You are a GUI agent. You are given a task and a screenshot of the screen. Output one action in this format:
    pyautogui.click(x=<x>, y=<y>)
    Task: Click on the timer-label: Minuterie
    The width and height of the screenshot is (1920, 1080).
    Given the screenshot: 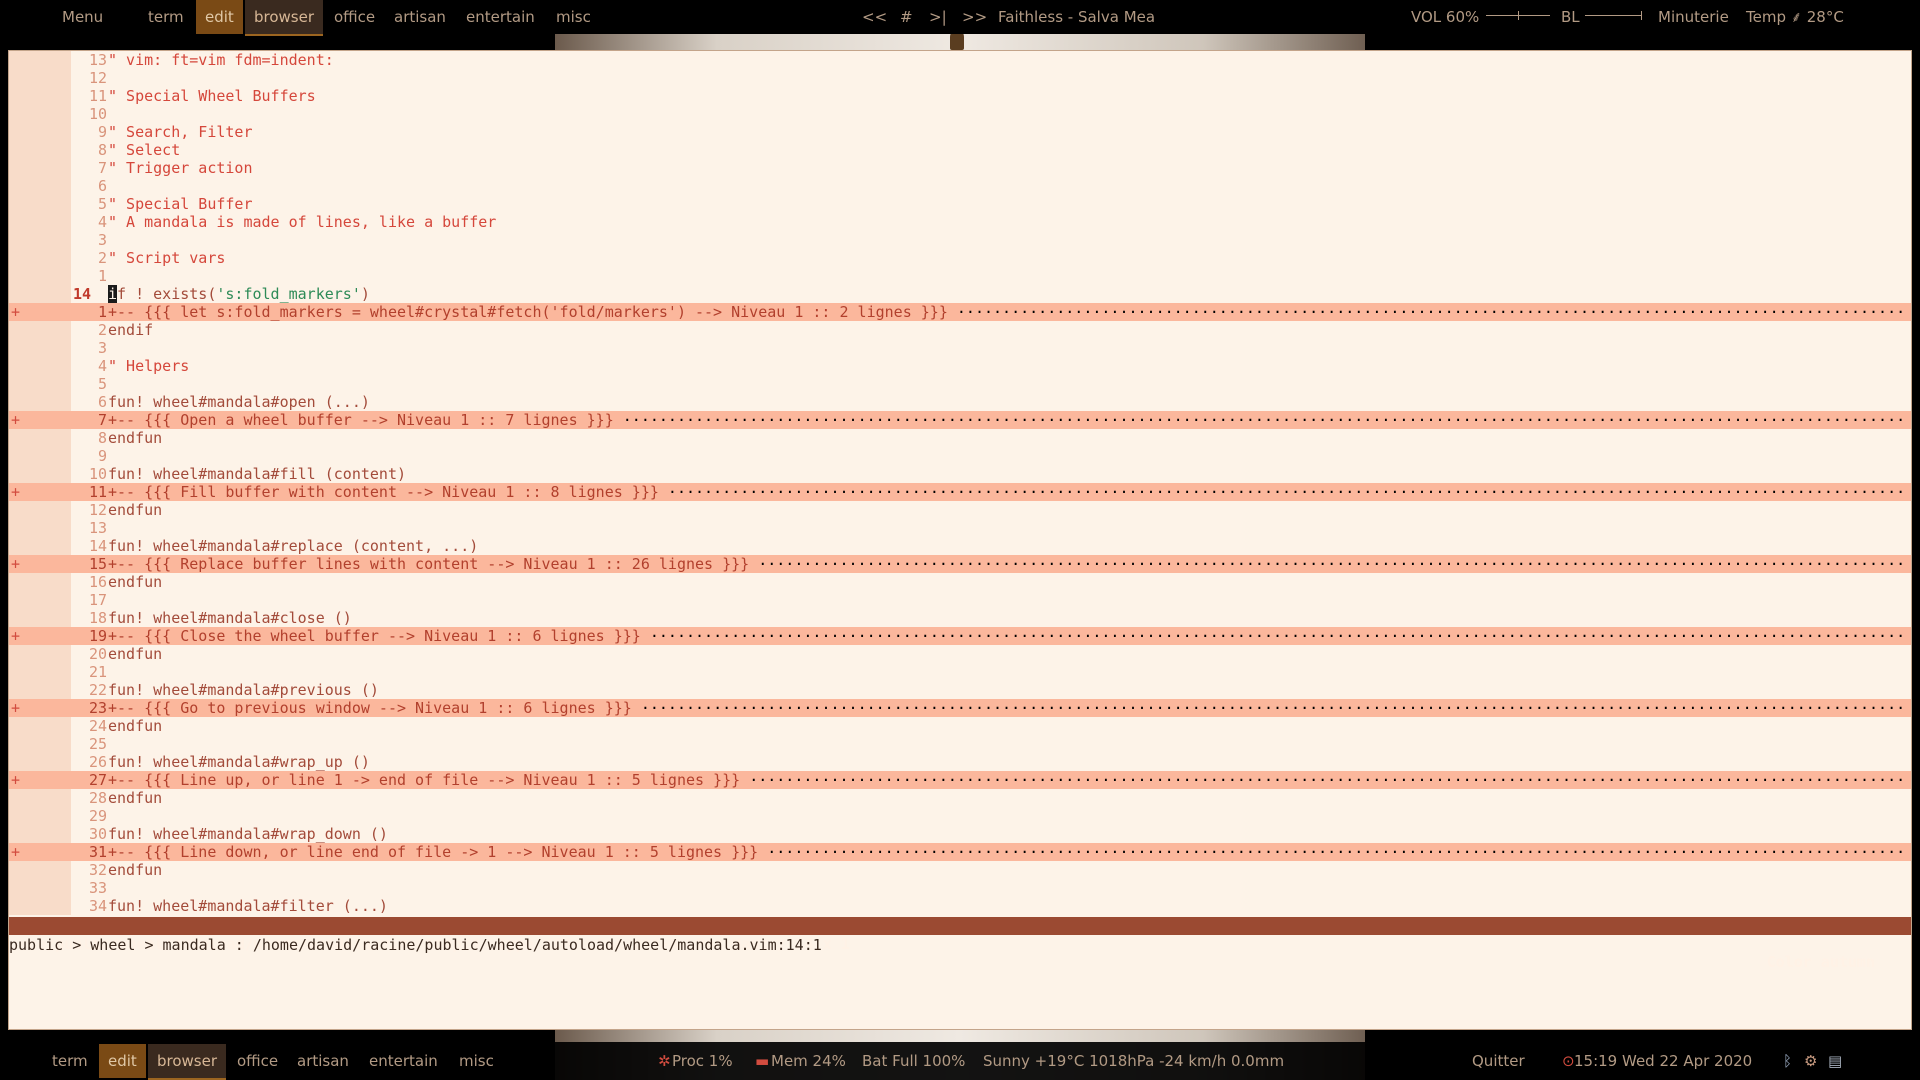 What is the action you would take?
    pyautogui.click(x=1693, y=17)
    